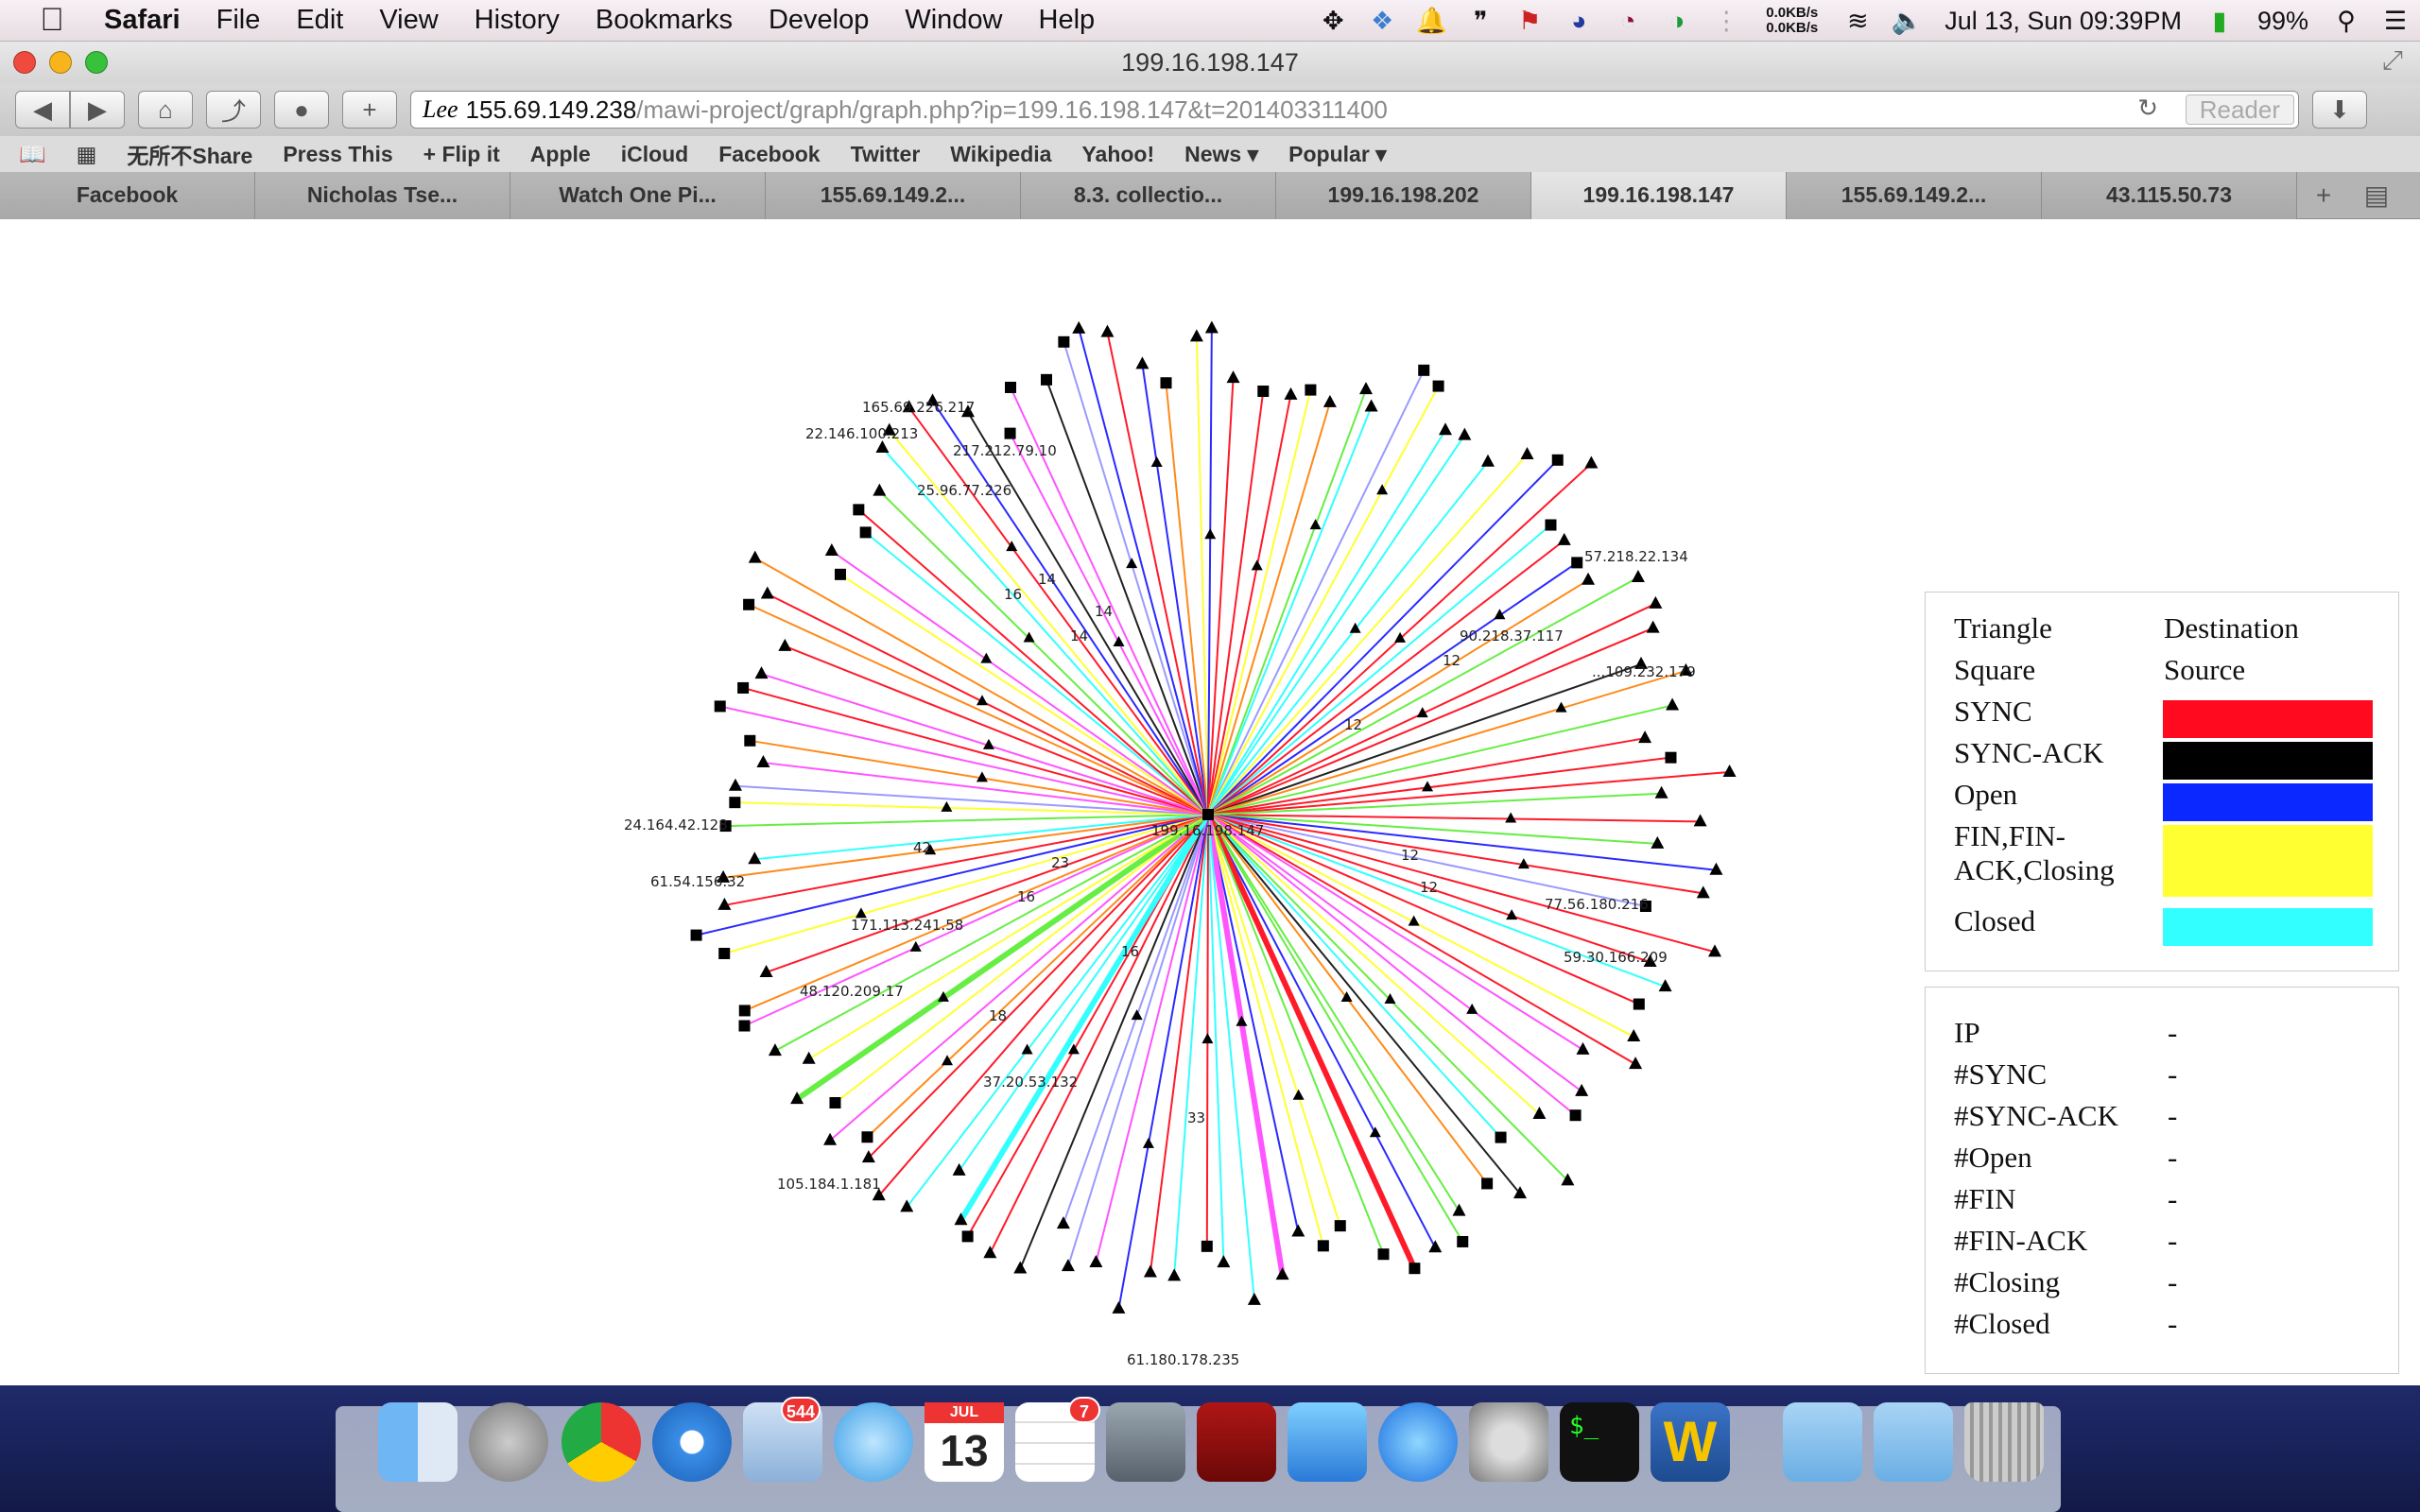 The width and height of the screenshot is (2420, 1512). I want to click on iphoto-icon, so click(1327, 1442).